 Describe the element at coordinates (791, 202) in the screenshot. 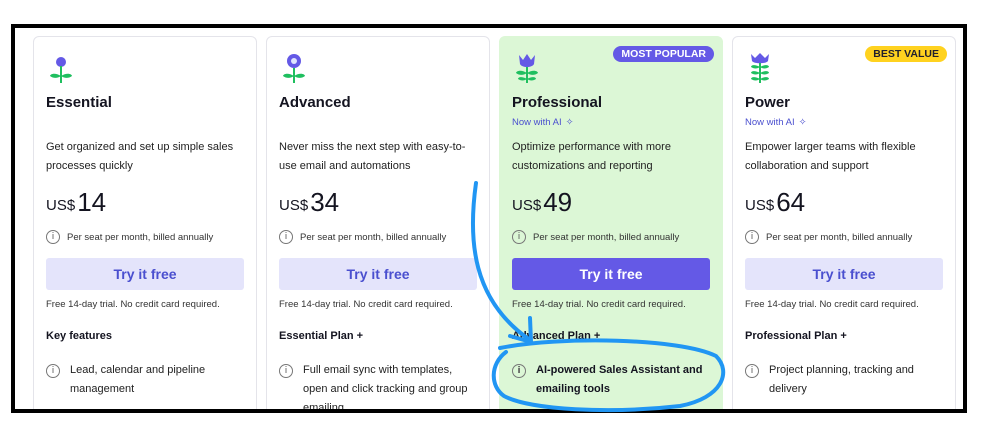

I see `price-amount: 64` at that location.